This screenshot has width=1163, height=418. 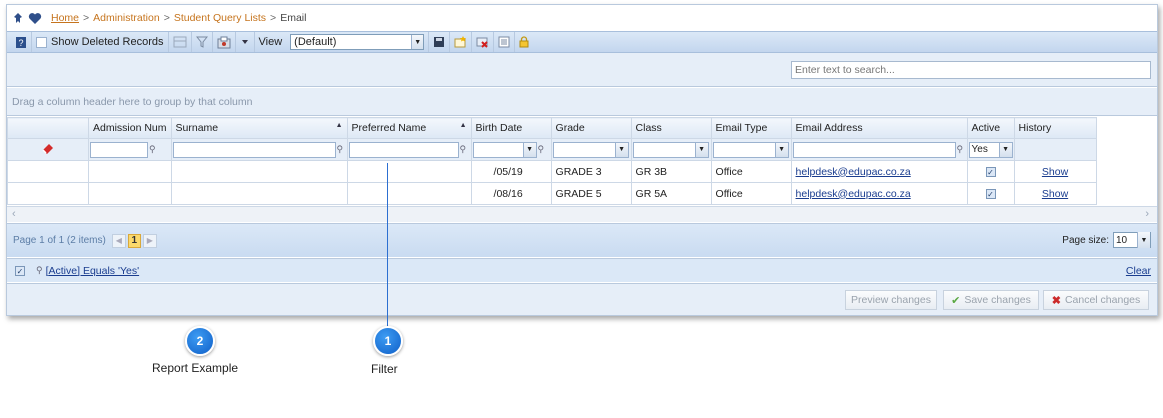 What do you see at coordinates (582, 42) in the screenshot?
I see `grid-toolbar: ? Show Deleted Records View (Default) ▼` at bounding box center [582, 42].